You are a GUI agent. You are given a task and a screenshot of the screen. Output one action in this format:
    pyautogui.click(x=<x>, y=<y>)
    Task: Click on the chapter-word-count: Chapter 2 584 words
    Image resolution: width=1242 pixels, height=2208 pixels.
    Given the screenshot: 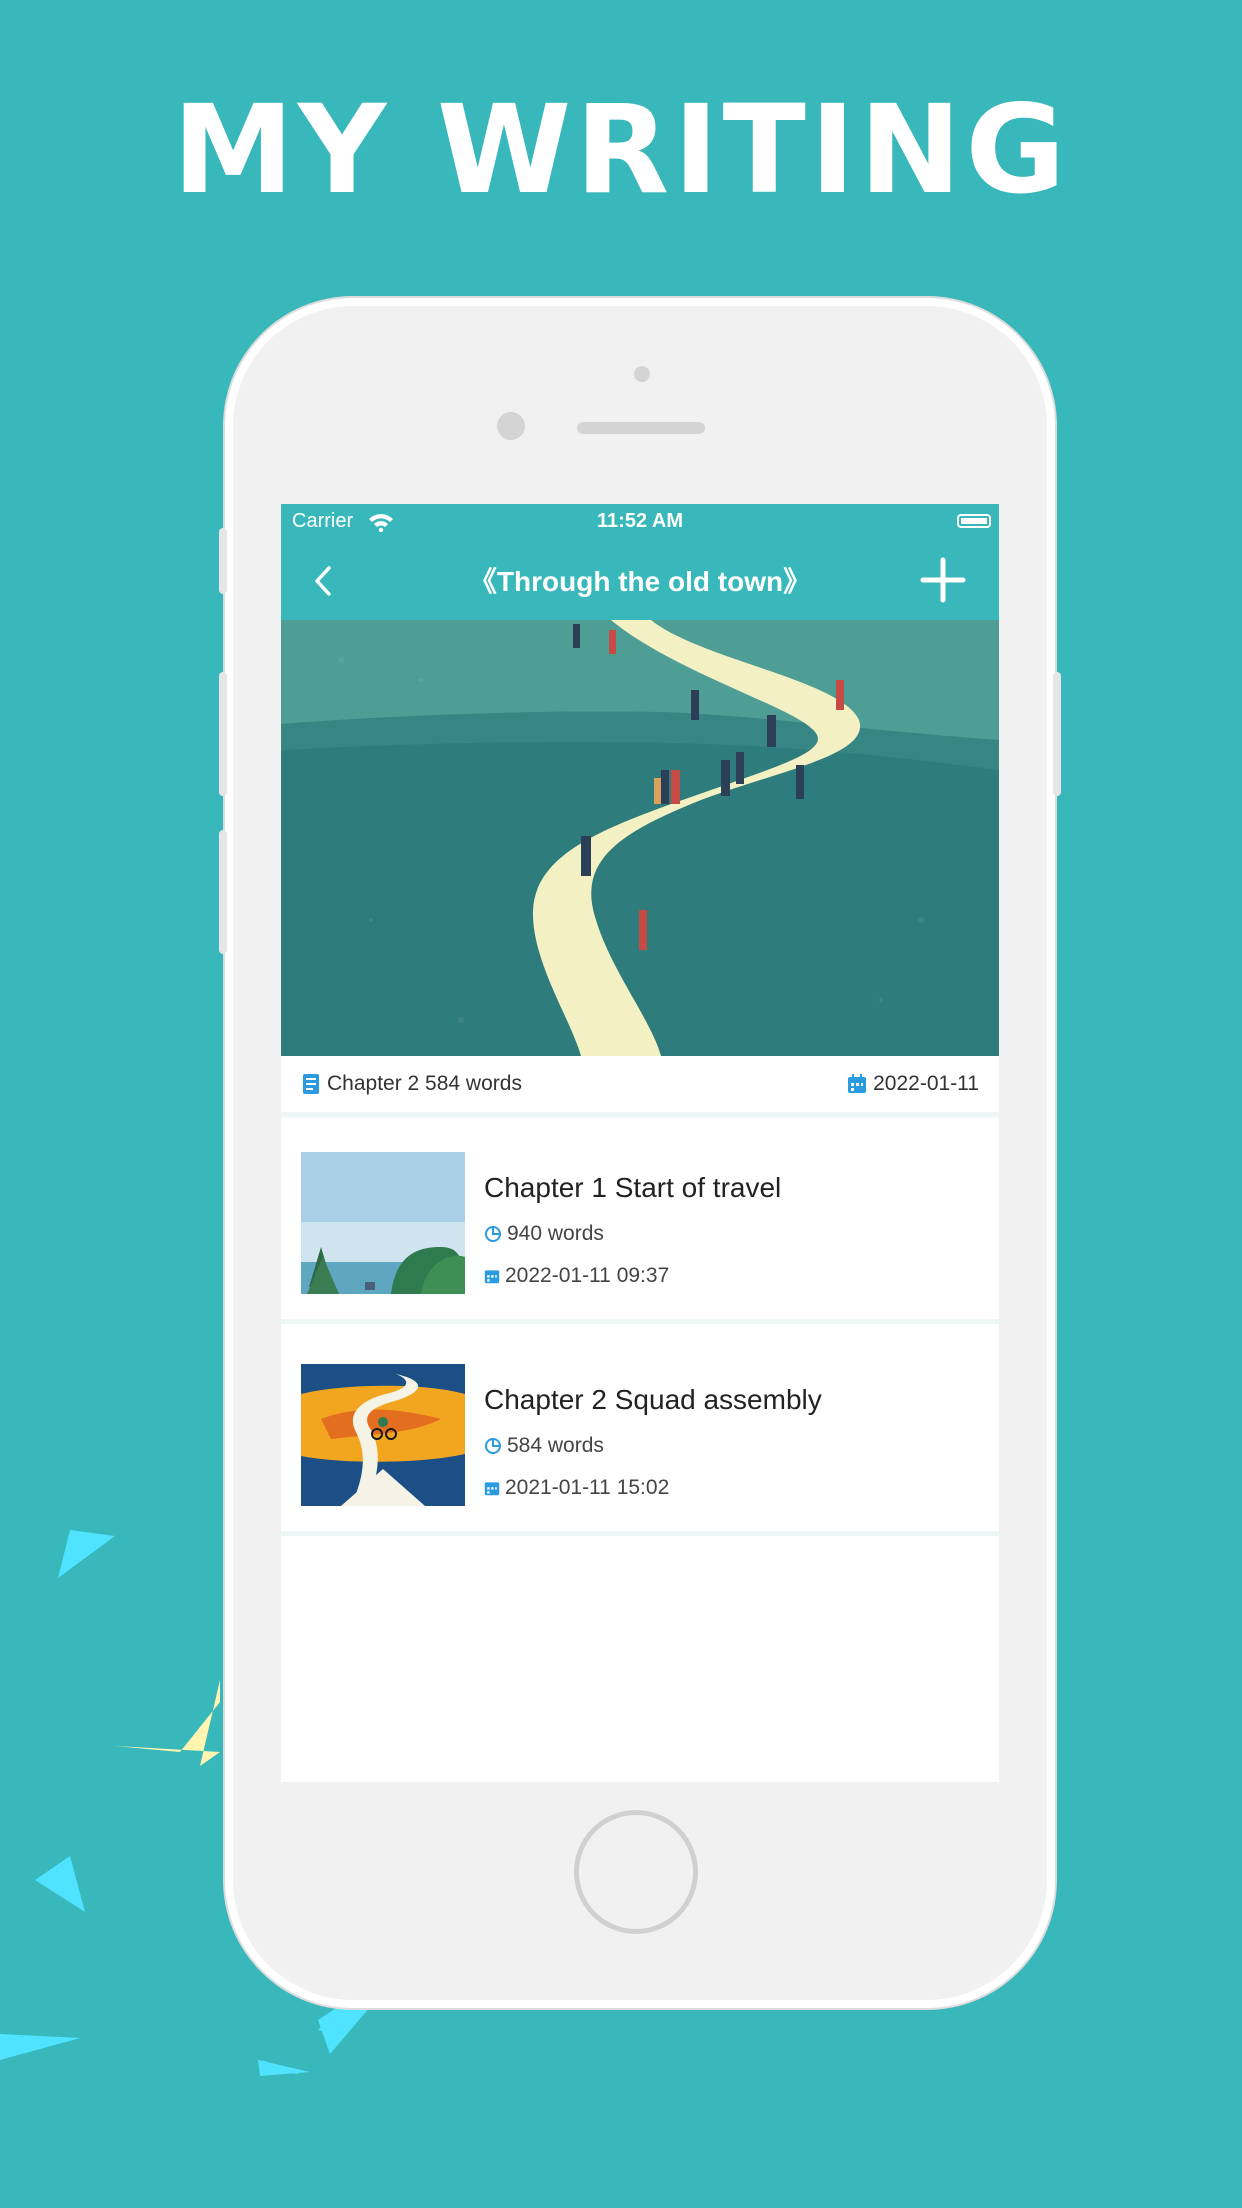 What is the action you would take?
    pyautogui.click(x=424, y=1083)
    